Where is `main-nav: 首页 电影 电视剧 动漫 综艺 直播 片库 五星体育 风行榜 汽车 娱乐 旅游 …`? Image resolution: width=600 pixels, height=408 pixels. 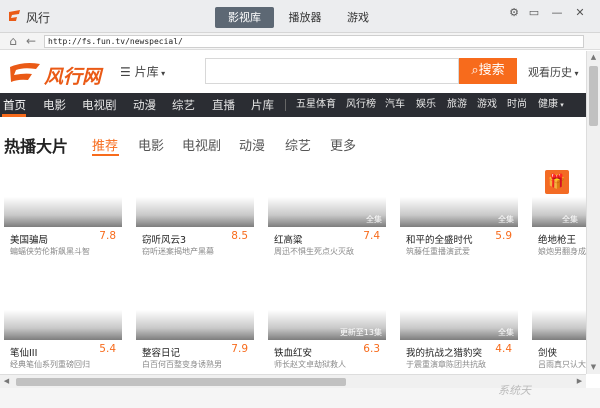
main-nav: 首页 电影 电视剧 动漫 综艺 直播 片库 五星体育 风行榜 汽车 娱乐 旅游 … is located at coordinates (293, 105).